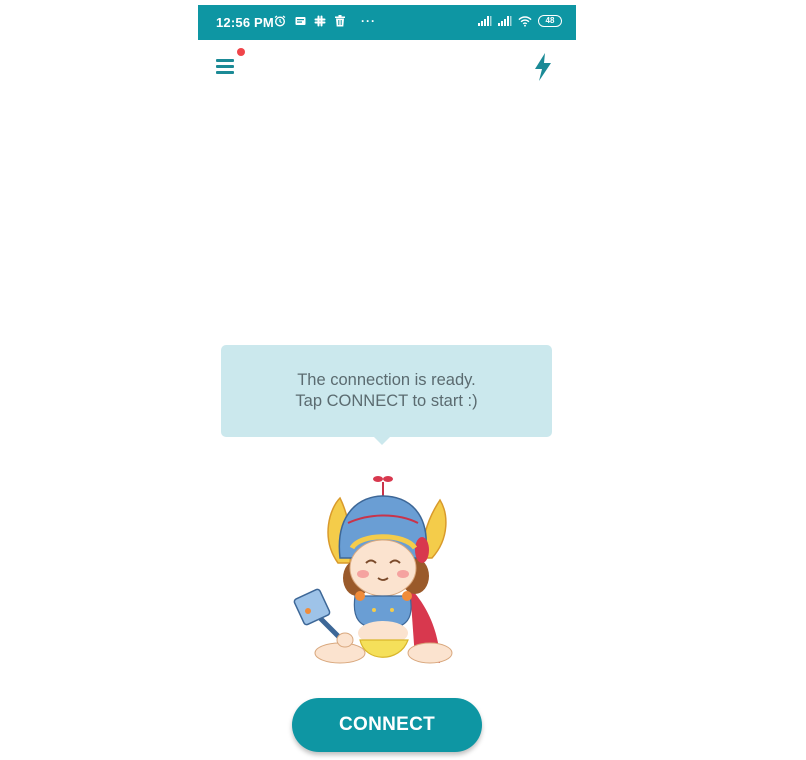 Image resolution: width=806 pixels, height=760 pixels. Describe the element at coordinates (241, 52) in the screenshot. I see `notification-dot` at that location.